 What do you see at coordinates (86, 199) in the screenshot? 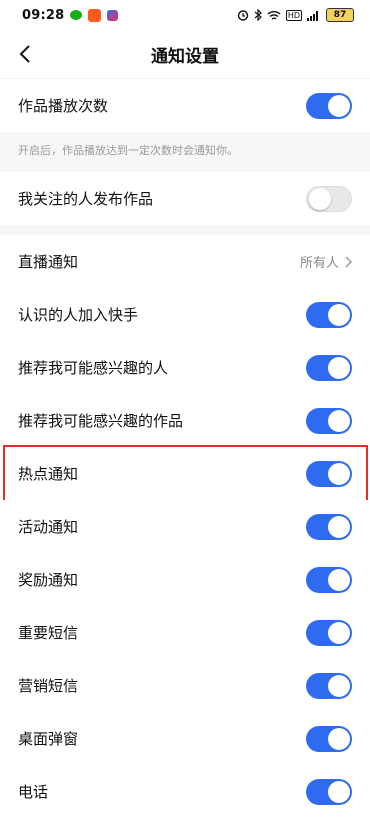
I see `setting-label: 我关注的人发布作品` at bounding box center [86, 199].